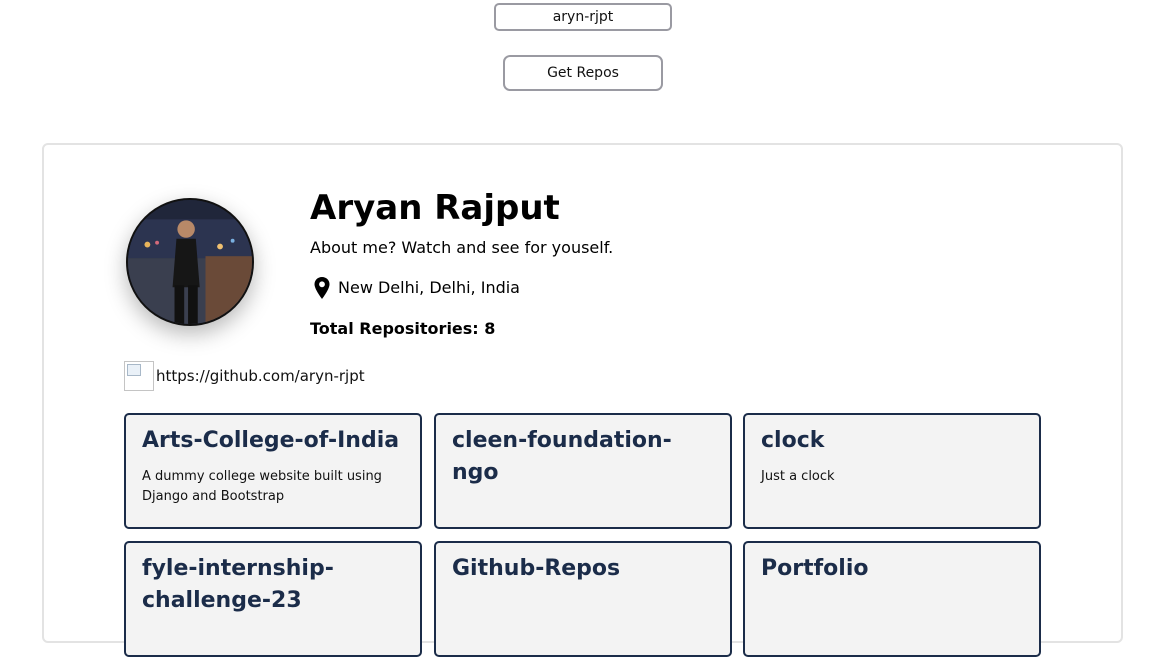  What do you see at coordinates (322, 288) in the screenshot?
I see `location-pin-icon` at bounding box center [322, 288].